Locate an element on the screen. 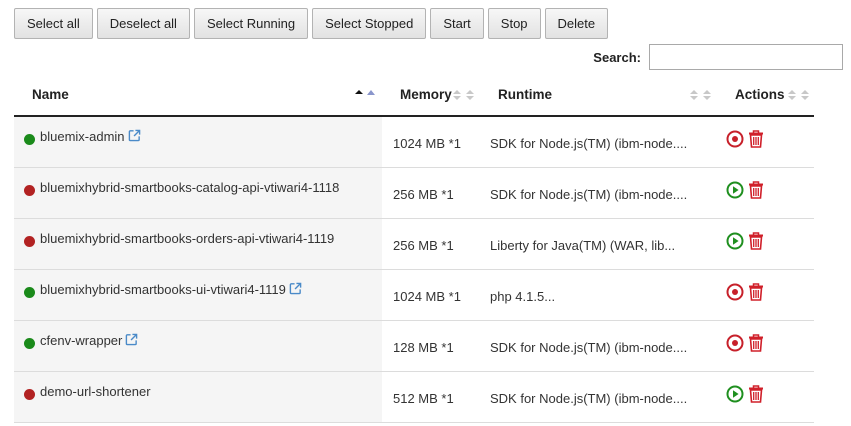  app-name: demo-url-shortener is located at coordinates (95, 391).